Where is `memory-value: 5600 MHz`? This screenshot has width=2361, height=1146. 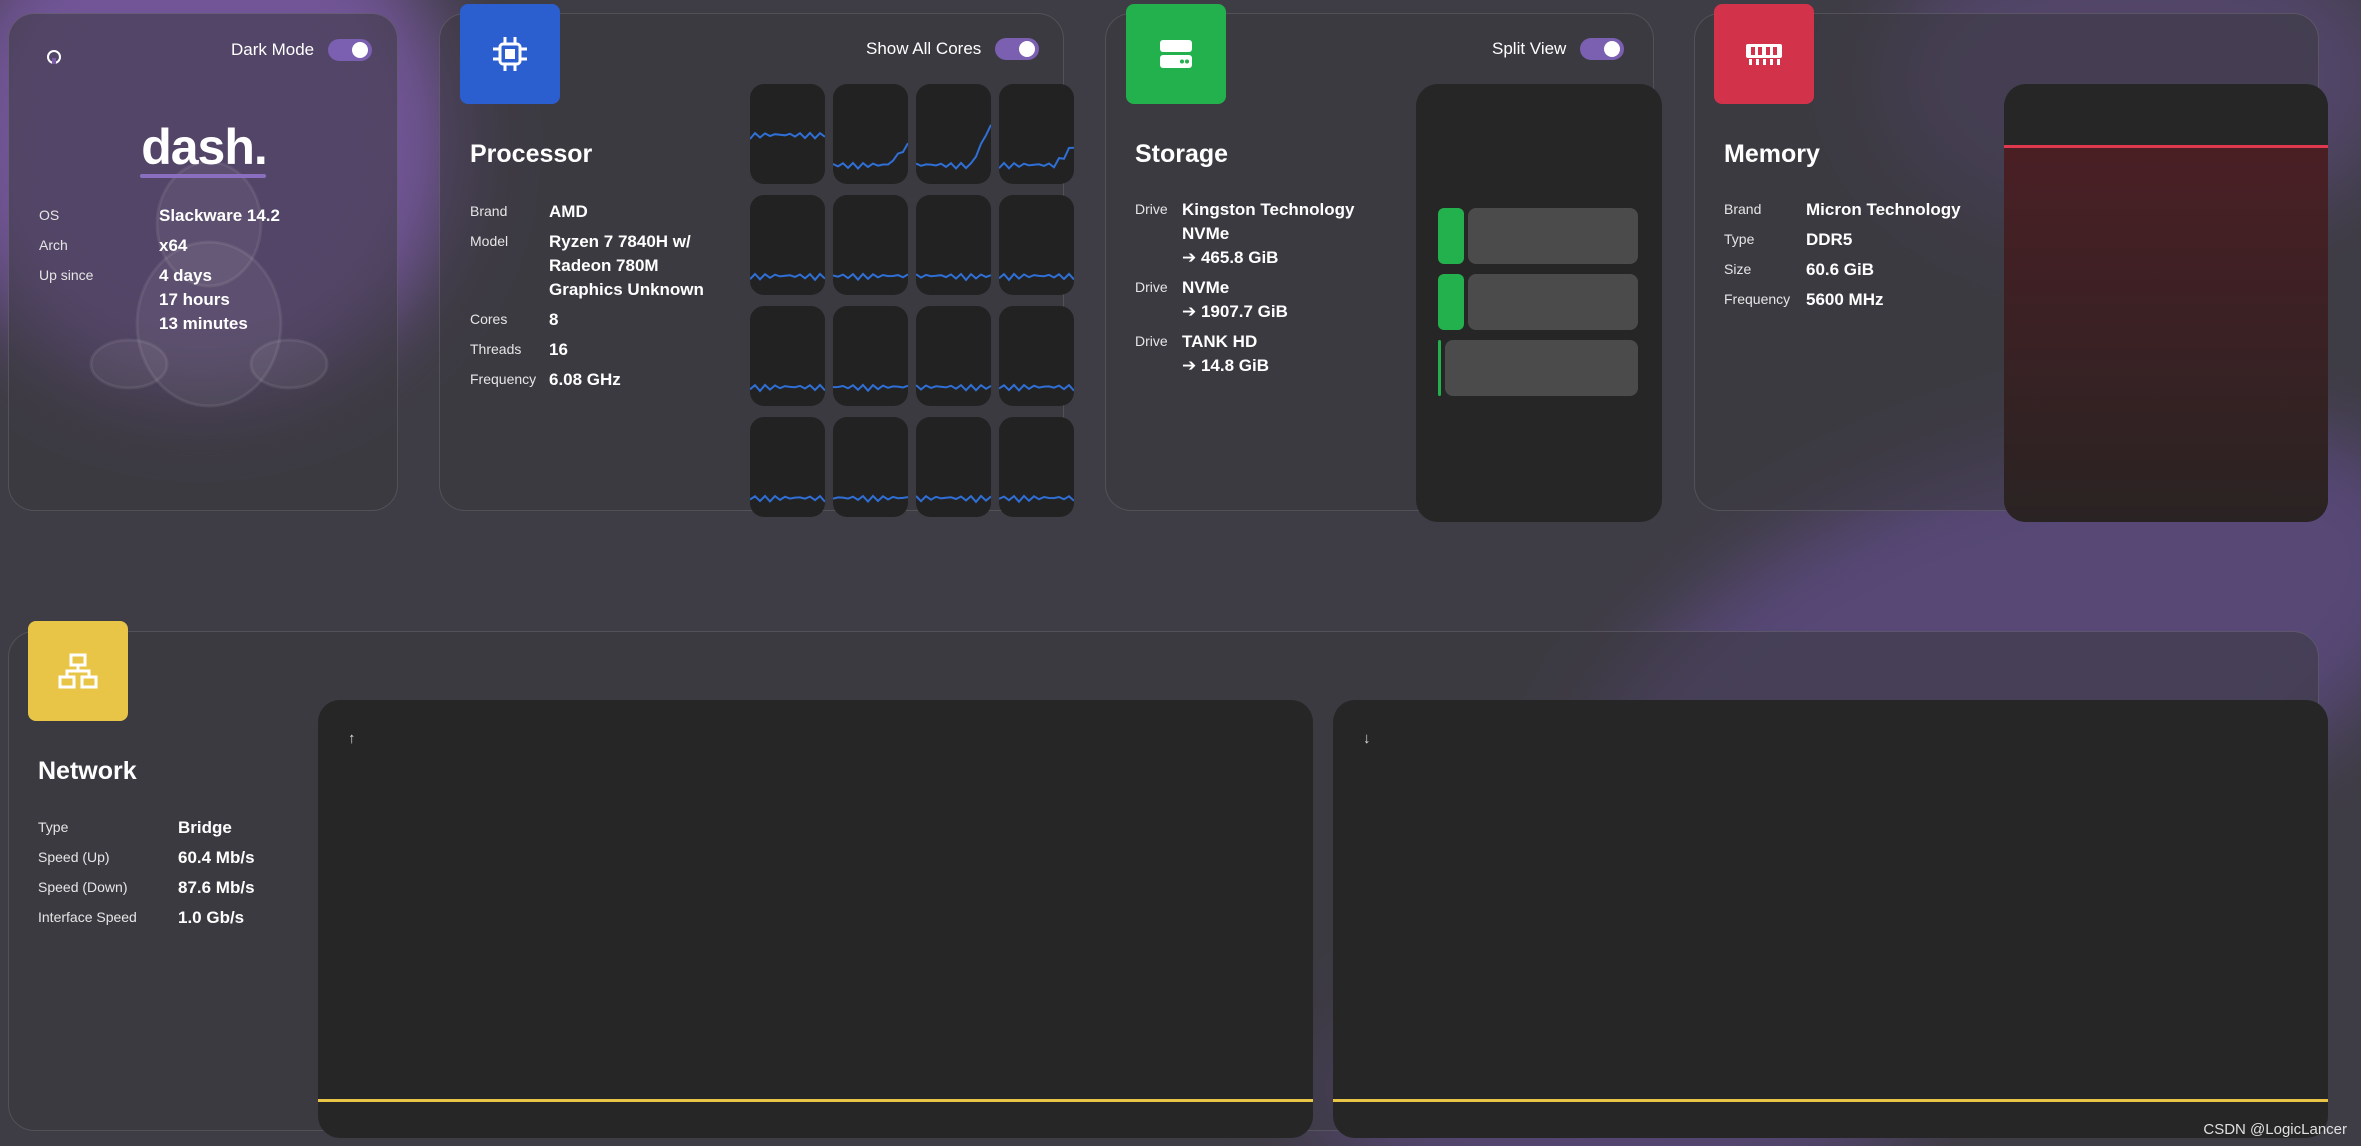
memory-value: 5600 MHz is located at coordinates (1845, 299).